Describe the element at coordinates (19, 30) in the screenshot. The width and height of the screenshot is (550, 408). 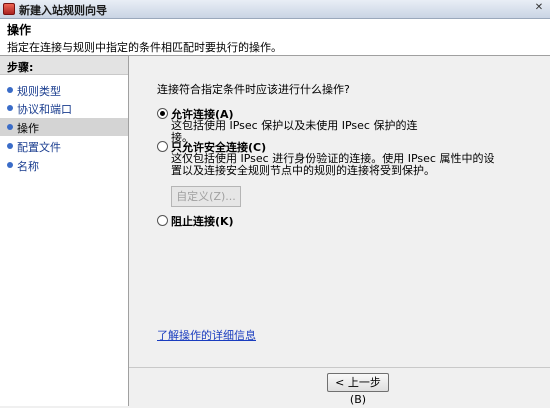
I see `page-title: 操作` at that location.